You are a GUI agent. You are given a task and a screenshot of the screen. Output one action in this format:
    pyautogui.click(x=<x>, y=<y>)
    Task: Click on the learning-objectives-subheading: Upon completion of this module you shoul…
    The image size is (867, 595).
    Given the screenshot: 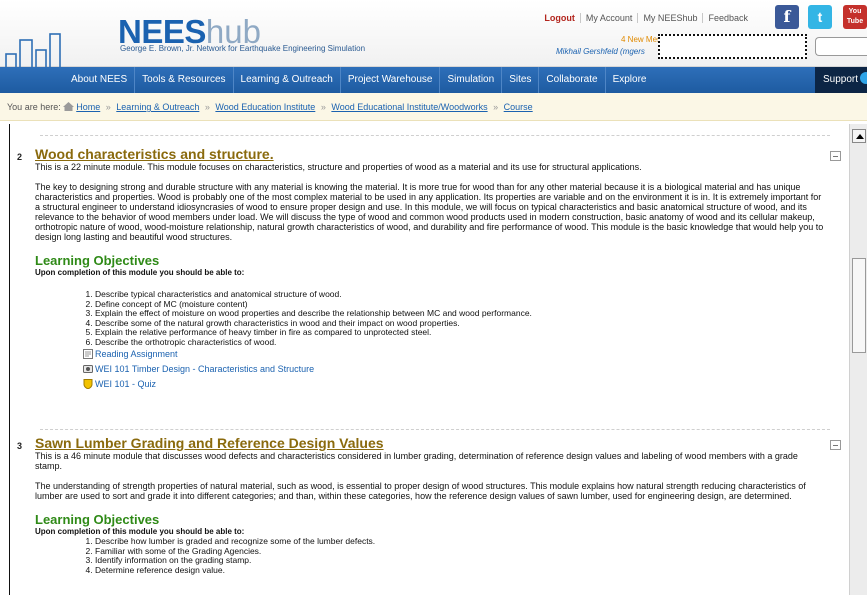 What is the action you would take?
    pyautogui.click(x=140, y=272)
    